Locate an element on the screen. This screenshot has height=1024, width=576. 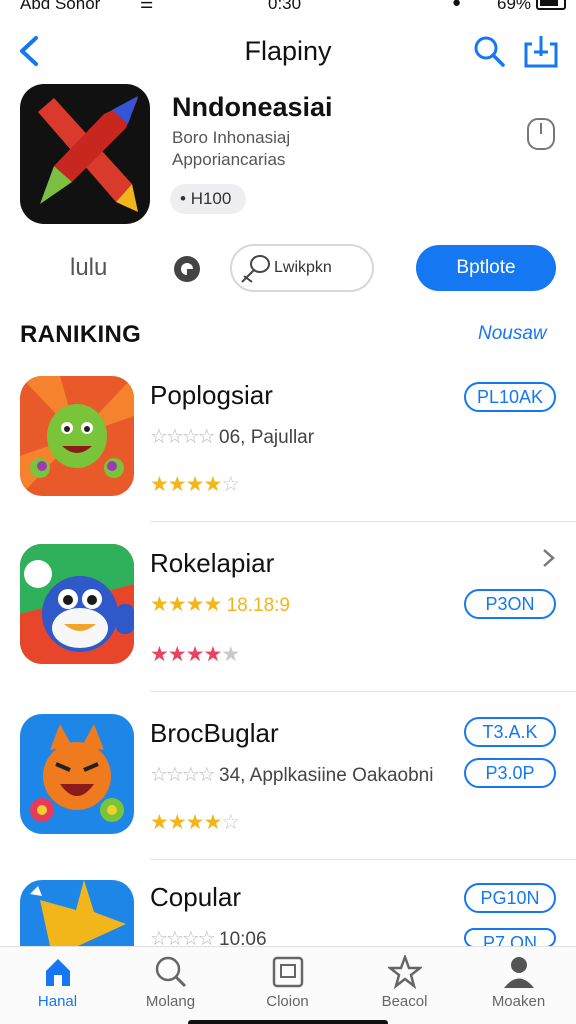
featured-app-category: Apporiancarias is located at coordinates (229, 159).